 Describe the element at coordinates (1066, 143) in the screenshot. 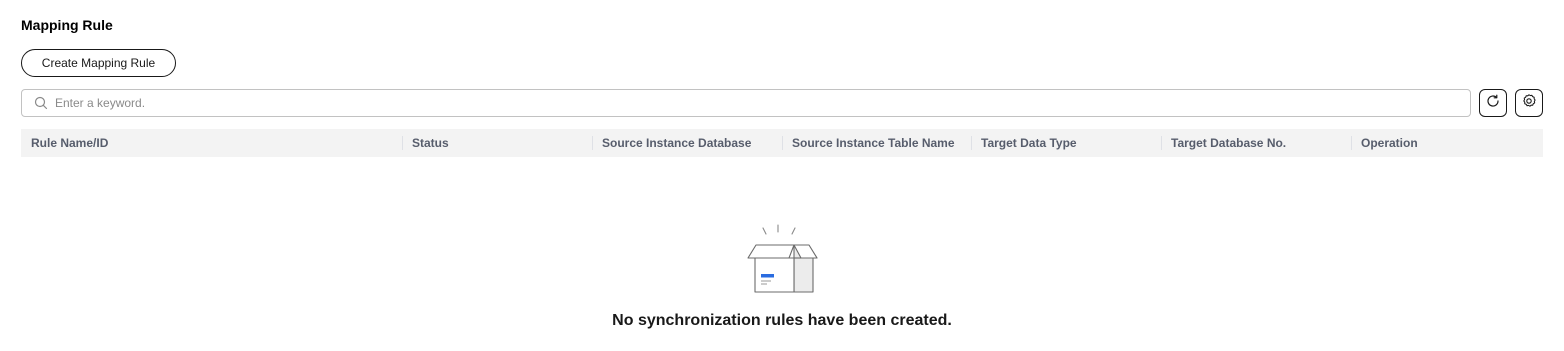

I see `column-target-data-type: Target Data Type` at that location.